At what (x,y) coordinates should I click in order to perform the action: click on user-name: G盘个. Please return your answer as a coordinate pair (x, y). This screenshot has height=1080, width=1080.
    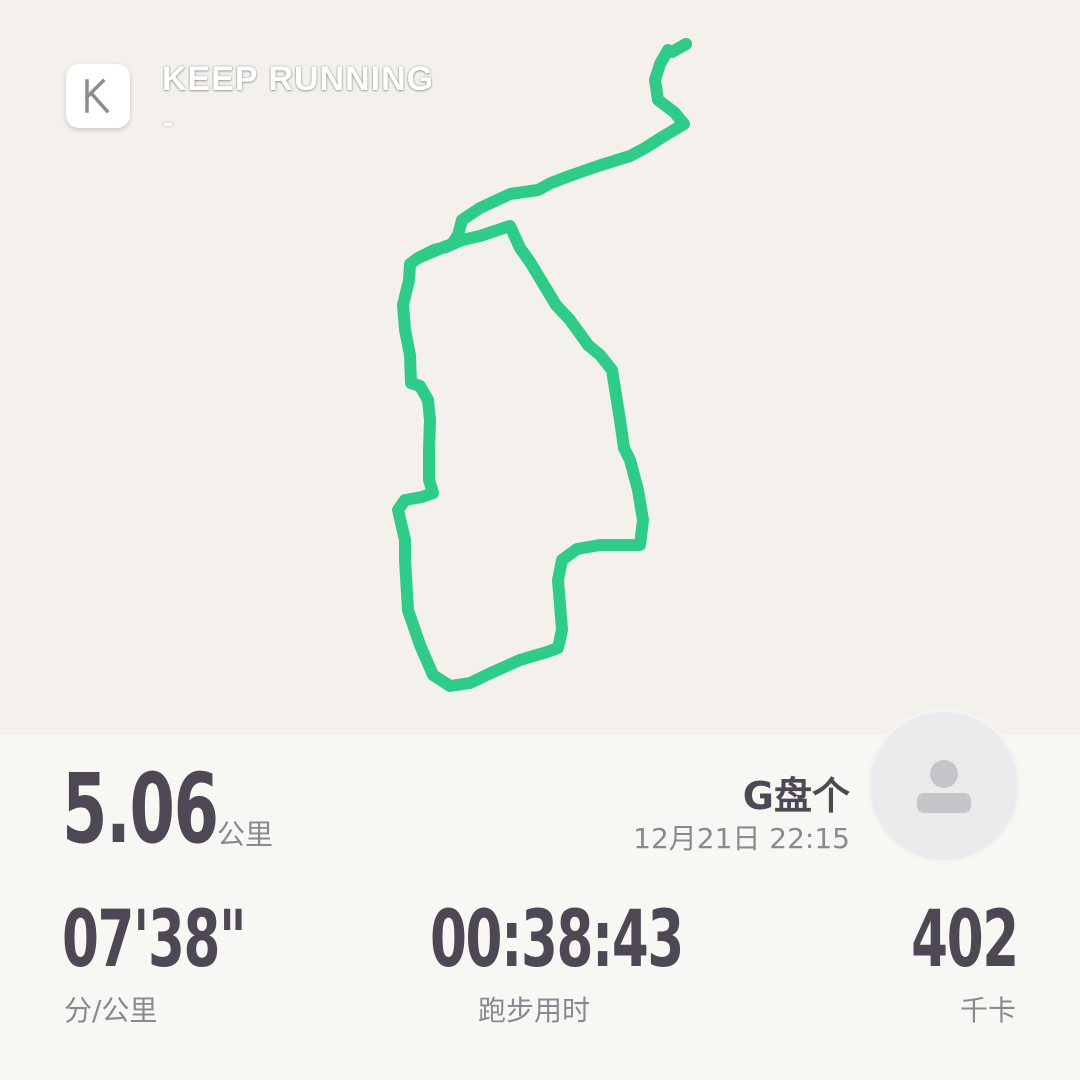
    Looking at the image, I should click on (796, 792).